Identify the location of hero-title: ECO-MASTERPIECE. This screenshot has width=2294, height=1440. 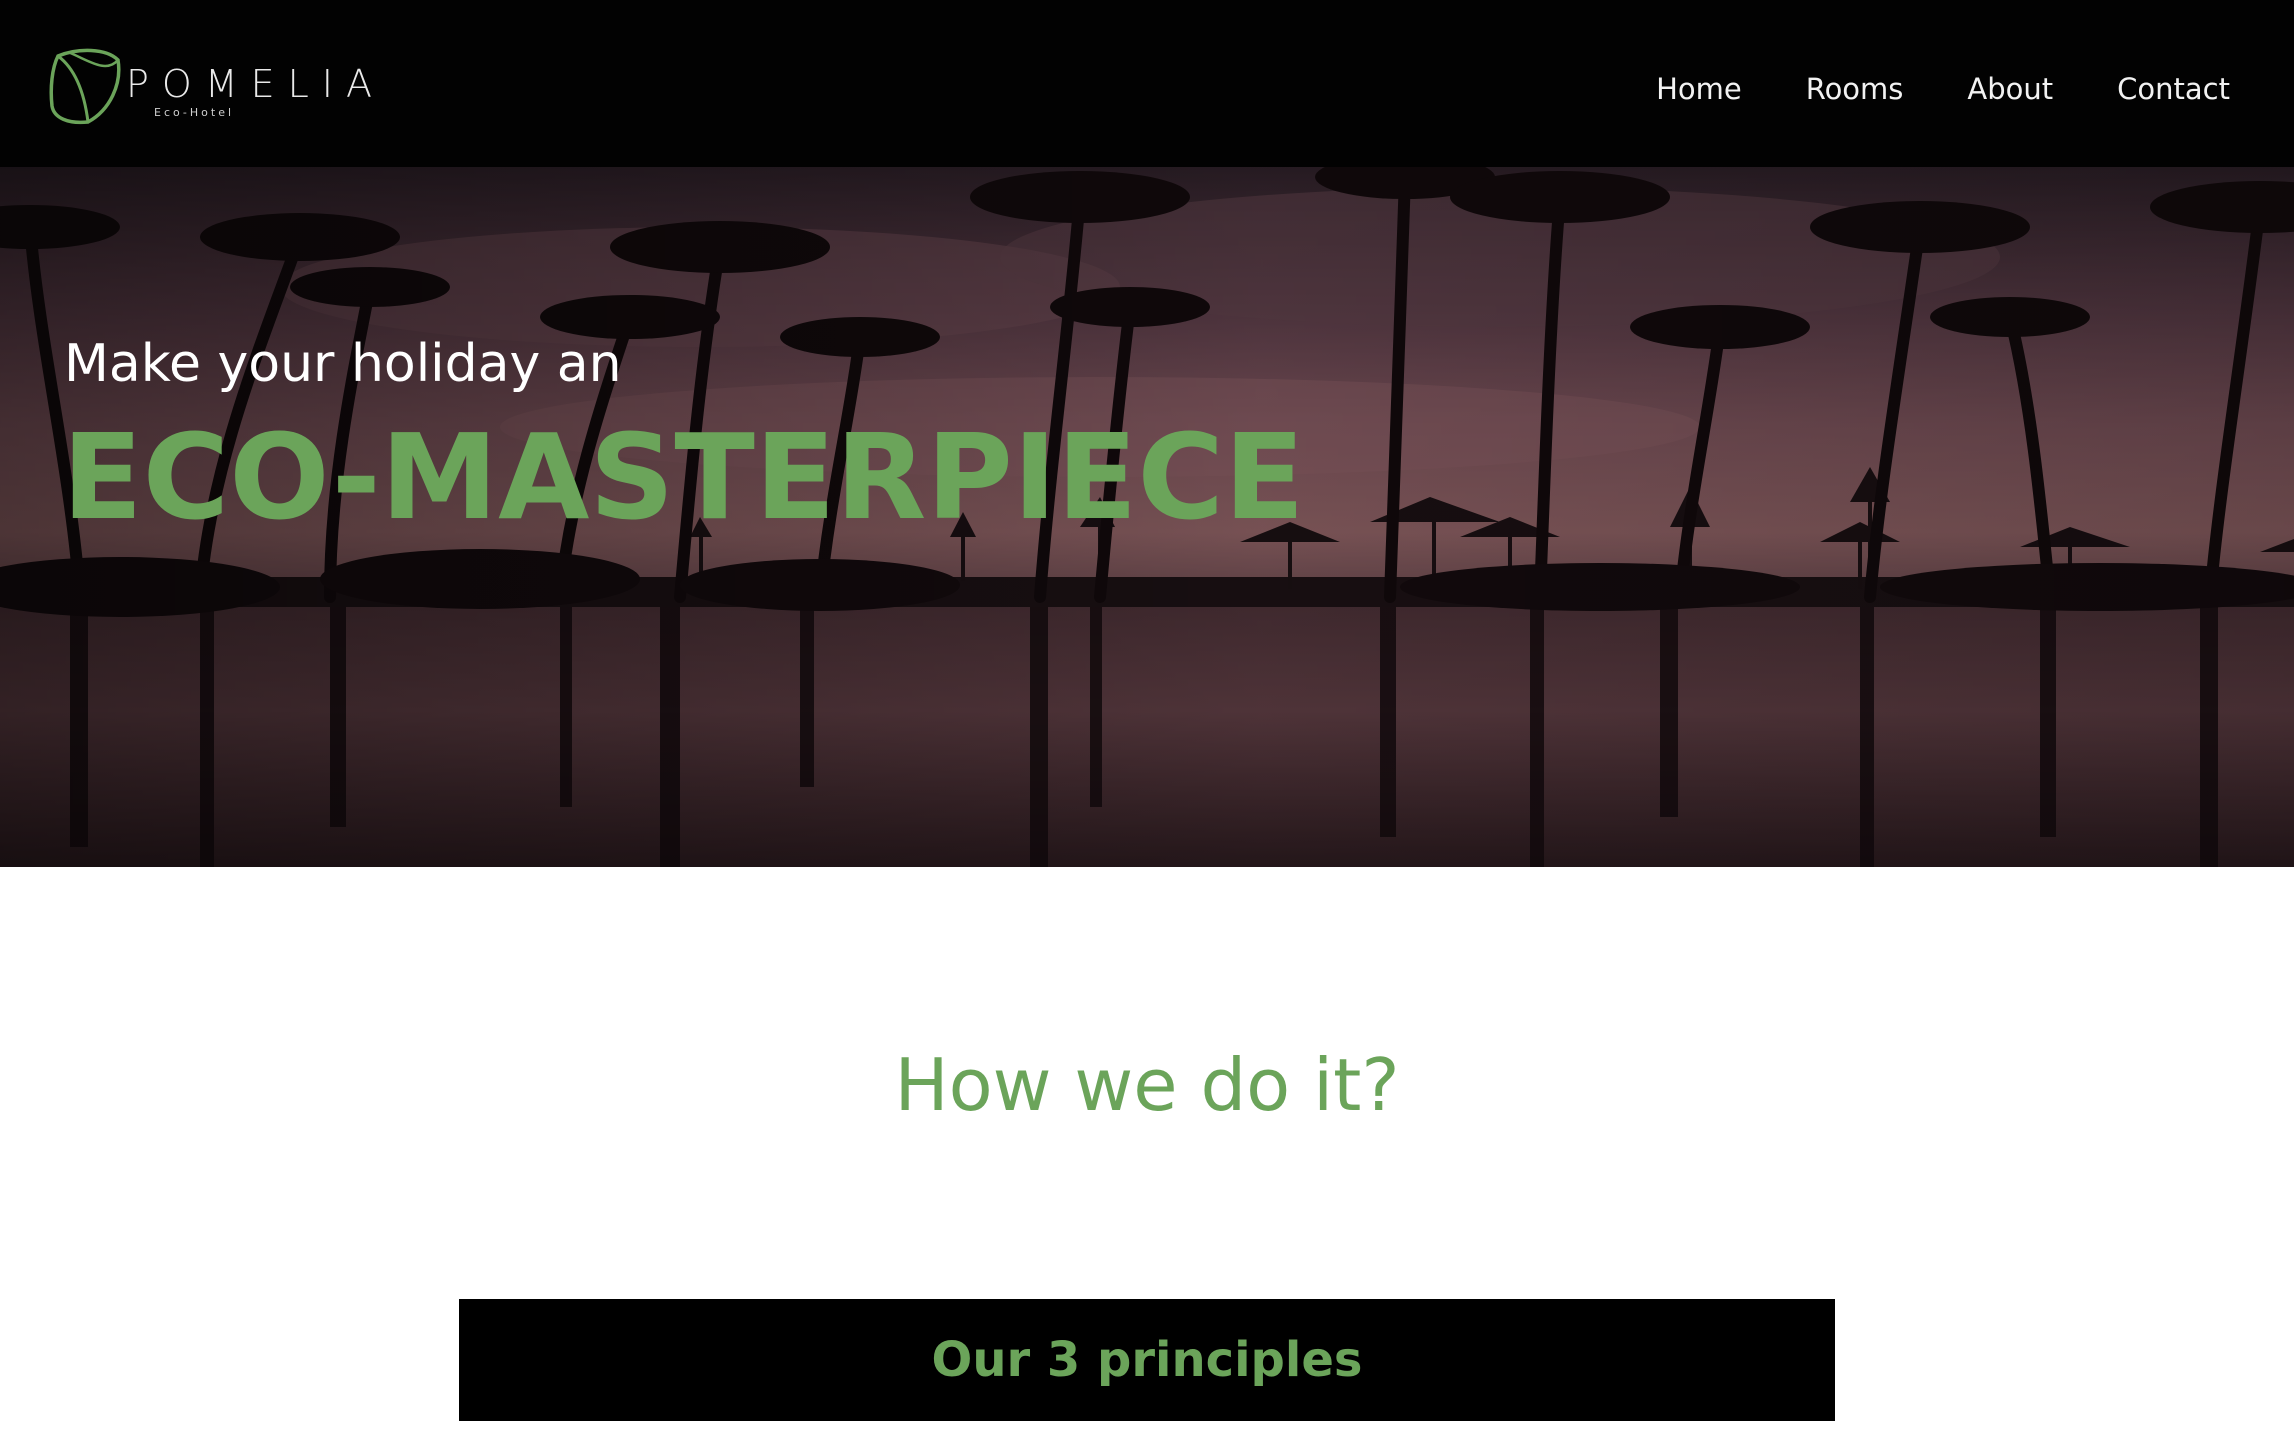
(683, 477).